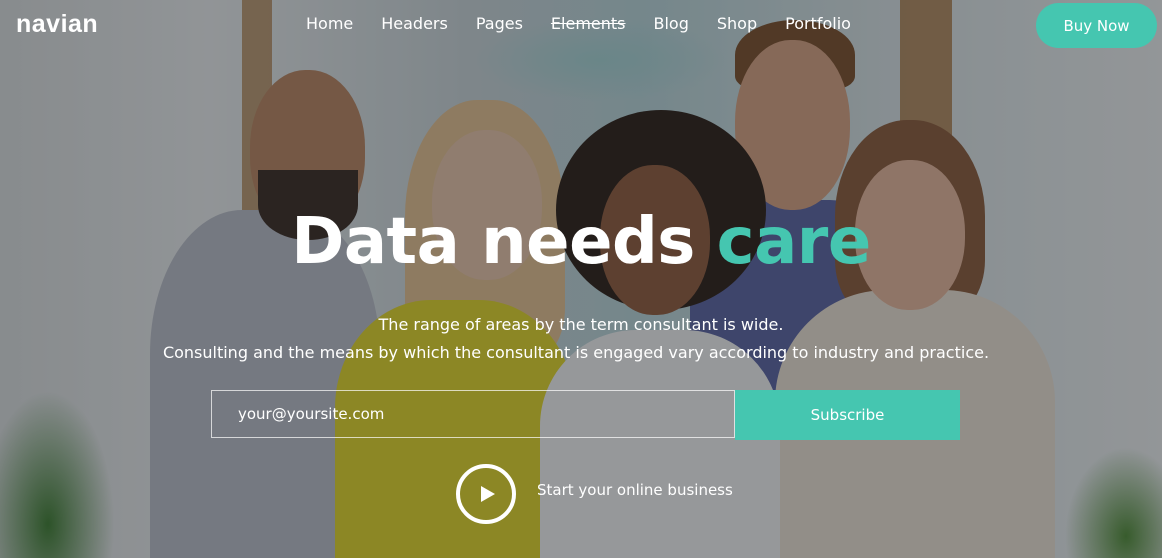 This screenshot has width=1162, height=558. What do you see at coordinates (847, 415) in the screenshot?
I see `subscribe-button: Subscribe` at bounding box center [847, 415].